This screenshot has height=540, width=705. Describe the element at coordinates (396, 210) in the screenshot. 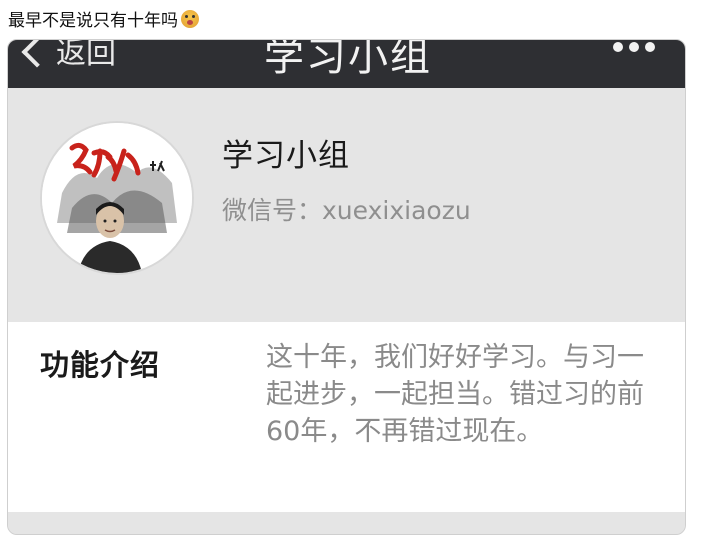

I see `wechat-id-value: xuexixiaozu` at that location.